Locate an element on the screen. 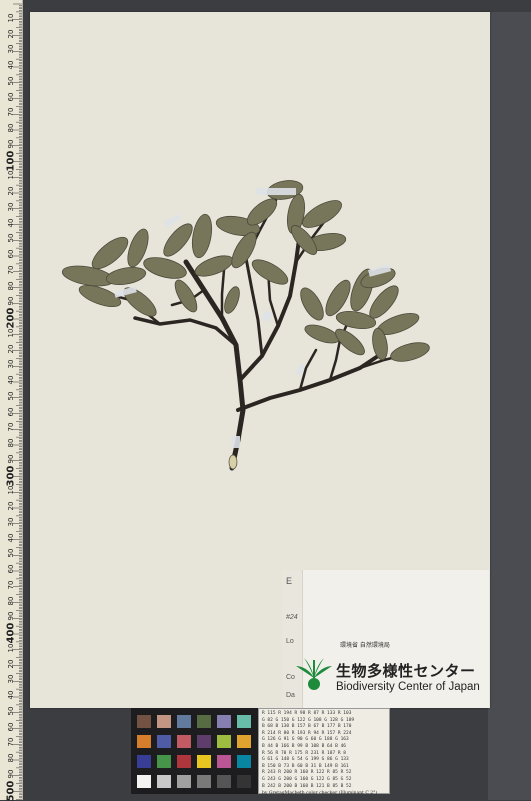  label-letter: Lo is located at coordinates (290, 641).